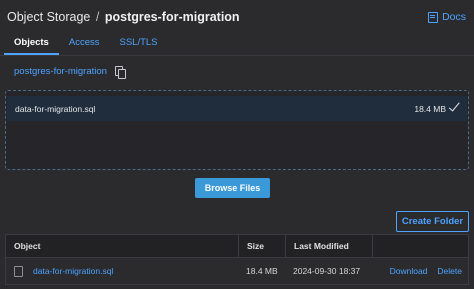 This screenshot has height=289, width=474. I want to click on breadcrumb-current: postgres-for-migration, so click(172, 17).